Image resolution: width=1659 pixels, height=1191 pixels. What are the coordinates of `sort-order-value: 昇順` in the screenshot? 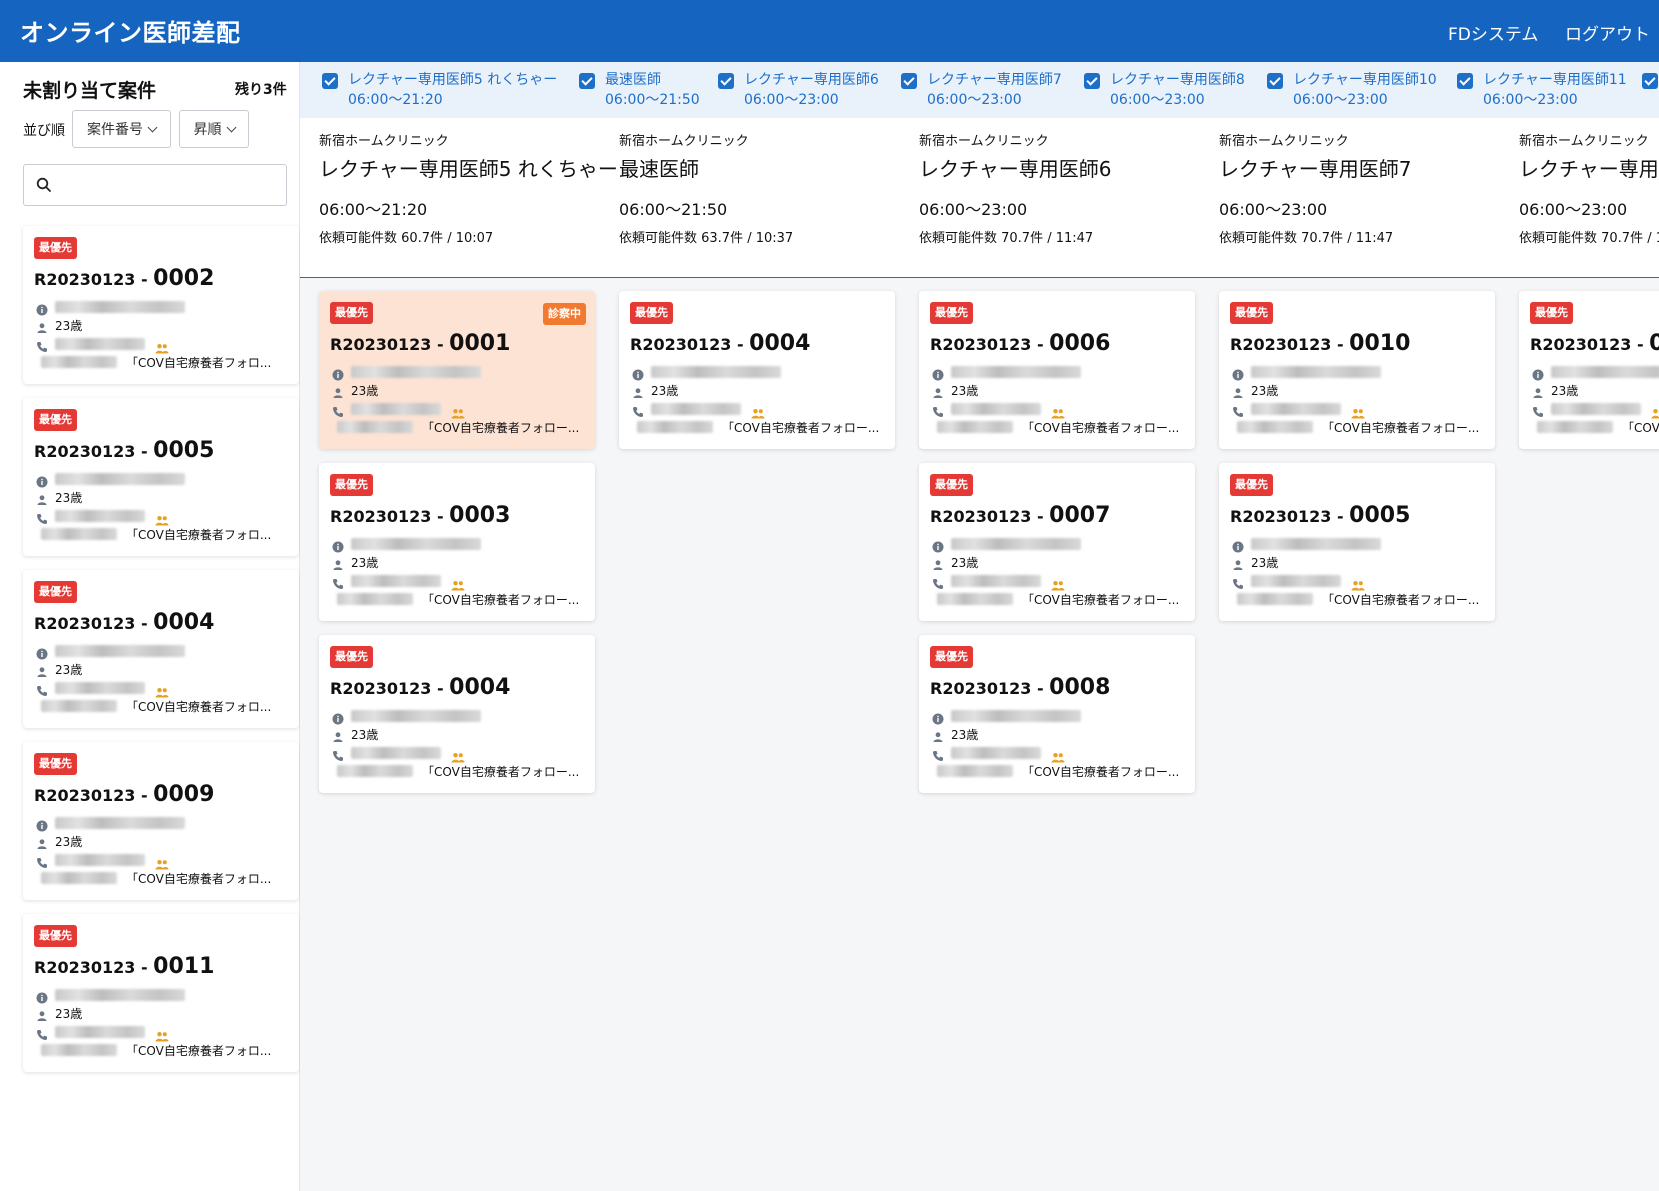 It's located at (207, 130).